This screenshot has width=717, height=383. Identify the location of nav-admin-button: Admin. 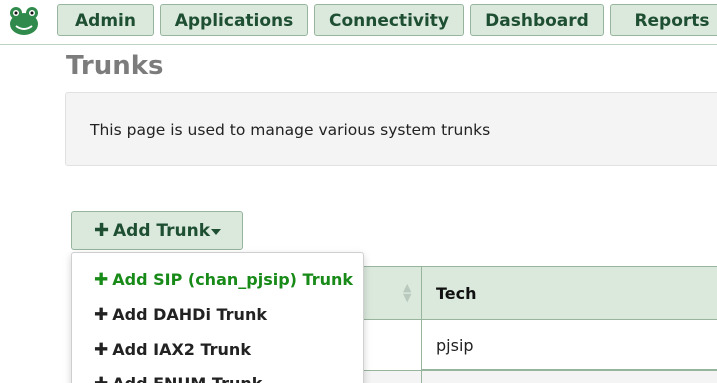
(105, 20).